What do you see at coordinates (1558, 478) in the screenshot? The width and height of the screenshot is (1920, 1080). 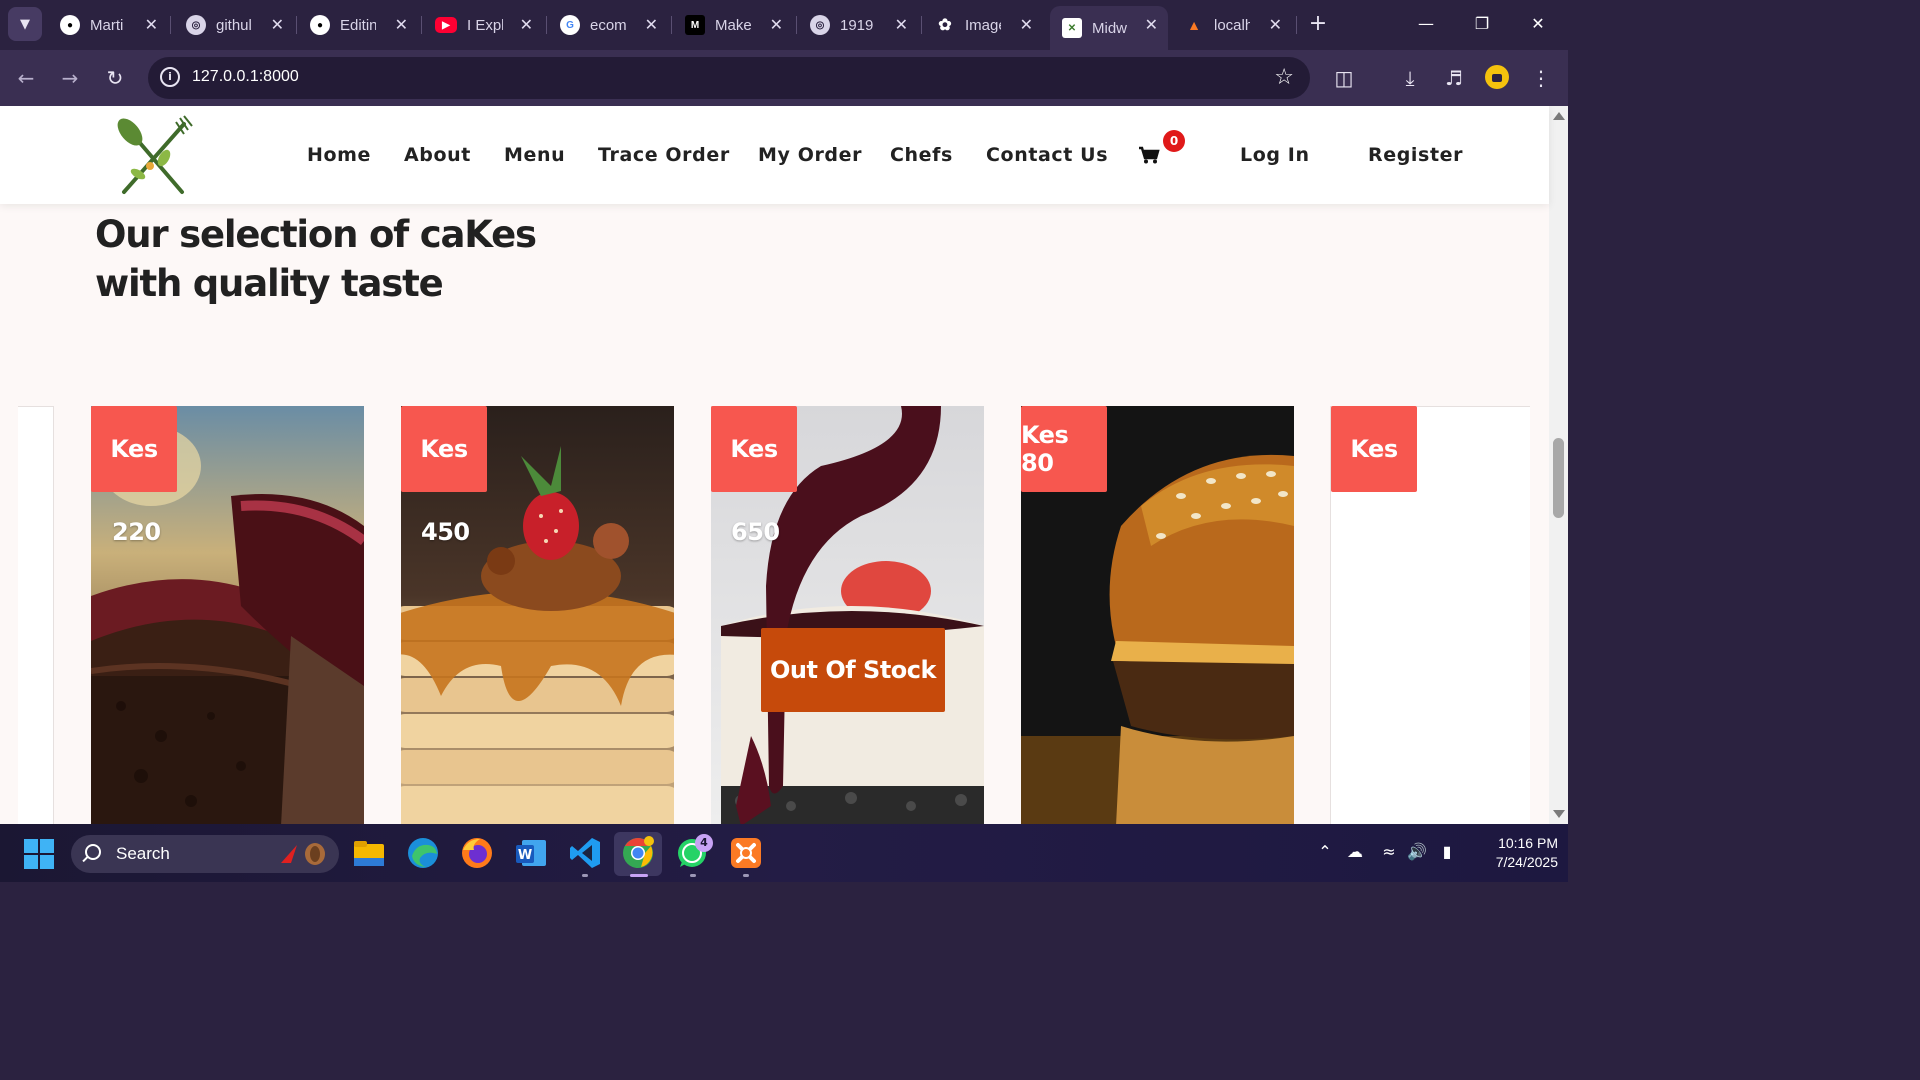 I see `scroll-thumb` at bounding box center [1558, 478].